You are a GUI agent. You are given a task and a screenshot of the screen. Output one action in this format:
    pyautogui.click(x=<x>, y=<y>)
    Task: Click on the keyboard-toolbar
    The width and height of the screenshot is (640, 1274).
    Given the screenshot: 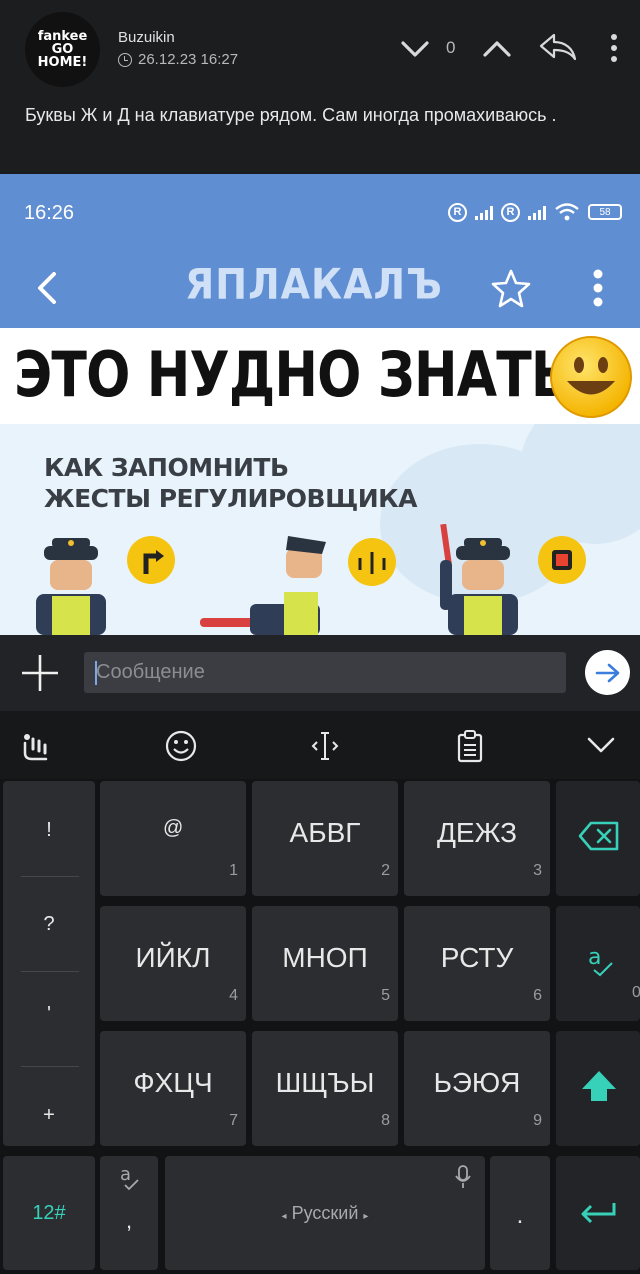 What is the action you would take?
    pyautogui.click(x=320, y=745)
    